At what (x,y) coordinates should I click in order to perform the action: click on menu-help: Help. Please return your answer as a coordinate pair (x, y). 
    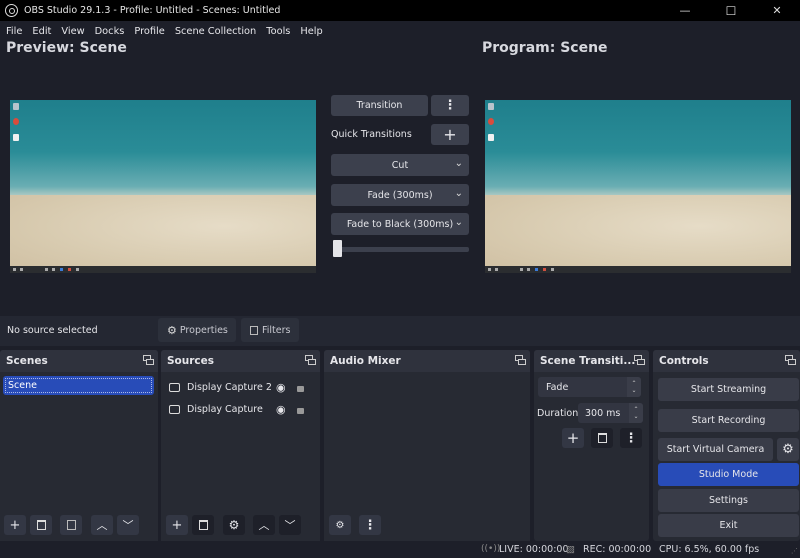
    Looking at the image, I should click on (311, 31).